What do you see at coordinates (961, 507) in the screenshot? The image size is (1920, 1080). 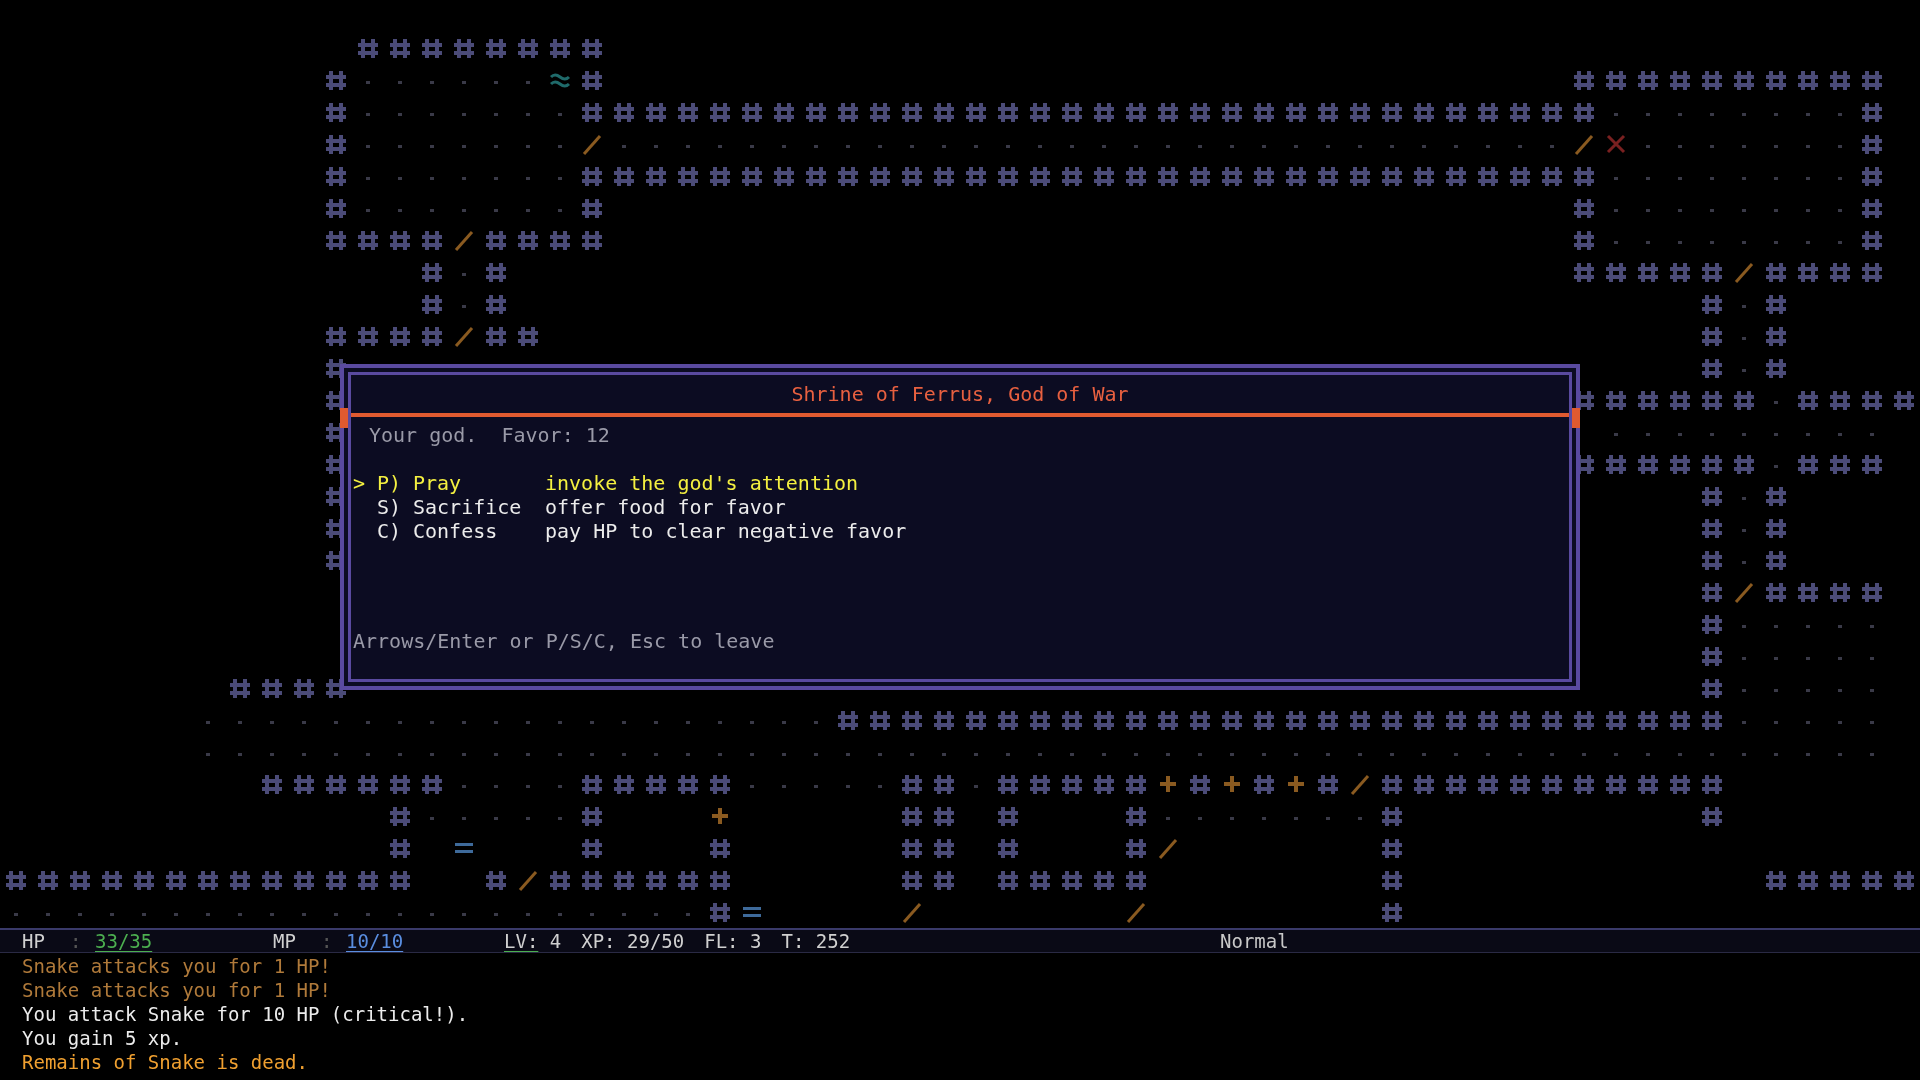 I see `menu-option: S) Sacrifice offer food for favor` at bounding box center [961, 507].